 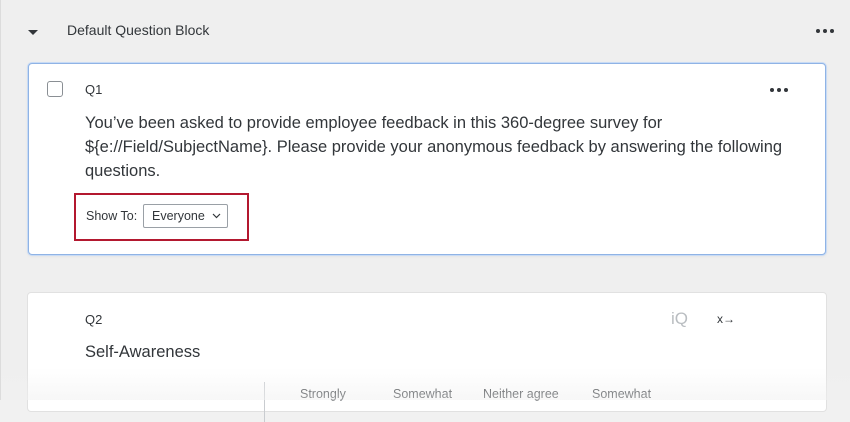 What do you see at coordinates (138, 30) in the screenshot?
I see `block-title: Default Question Block` at bounding box center [138, 30].